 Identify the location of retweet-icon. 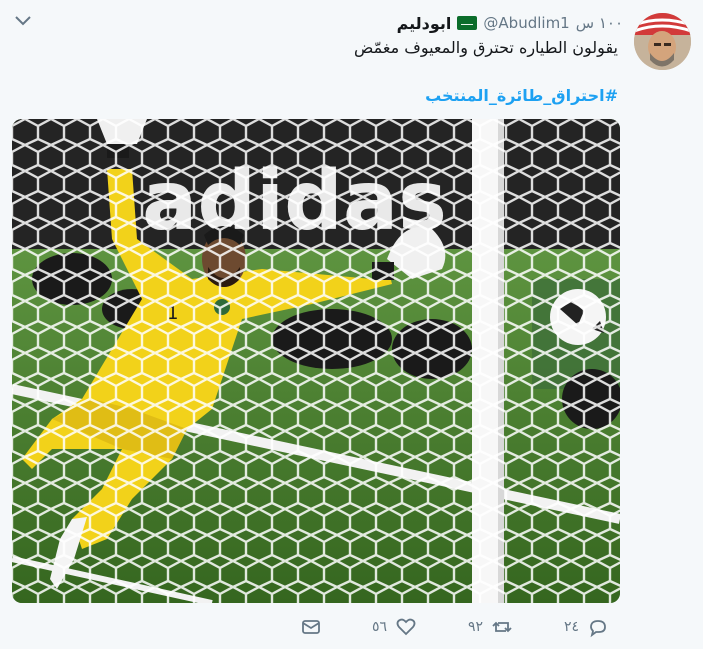
(502, 627).